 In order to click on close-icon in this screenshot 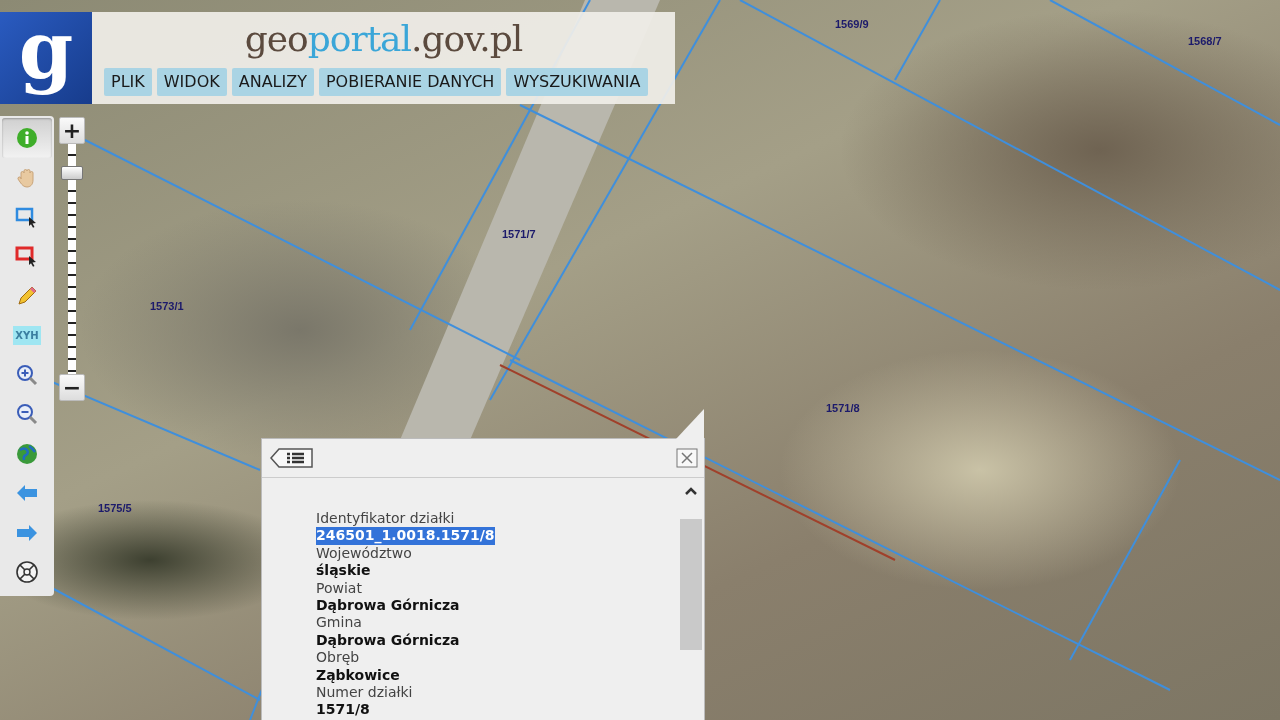, I will do `click(687, 458)`.